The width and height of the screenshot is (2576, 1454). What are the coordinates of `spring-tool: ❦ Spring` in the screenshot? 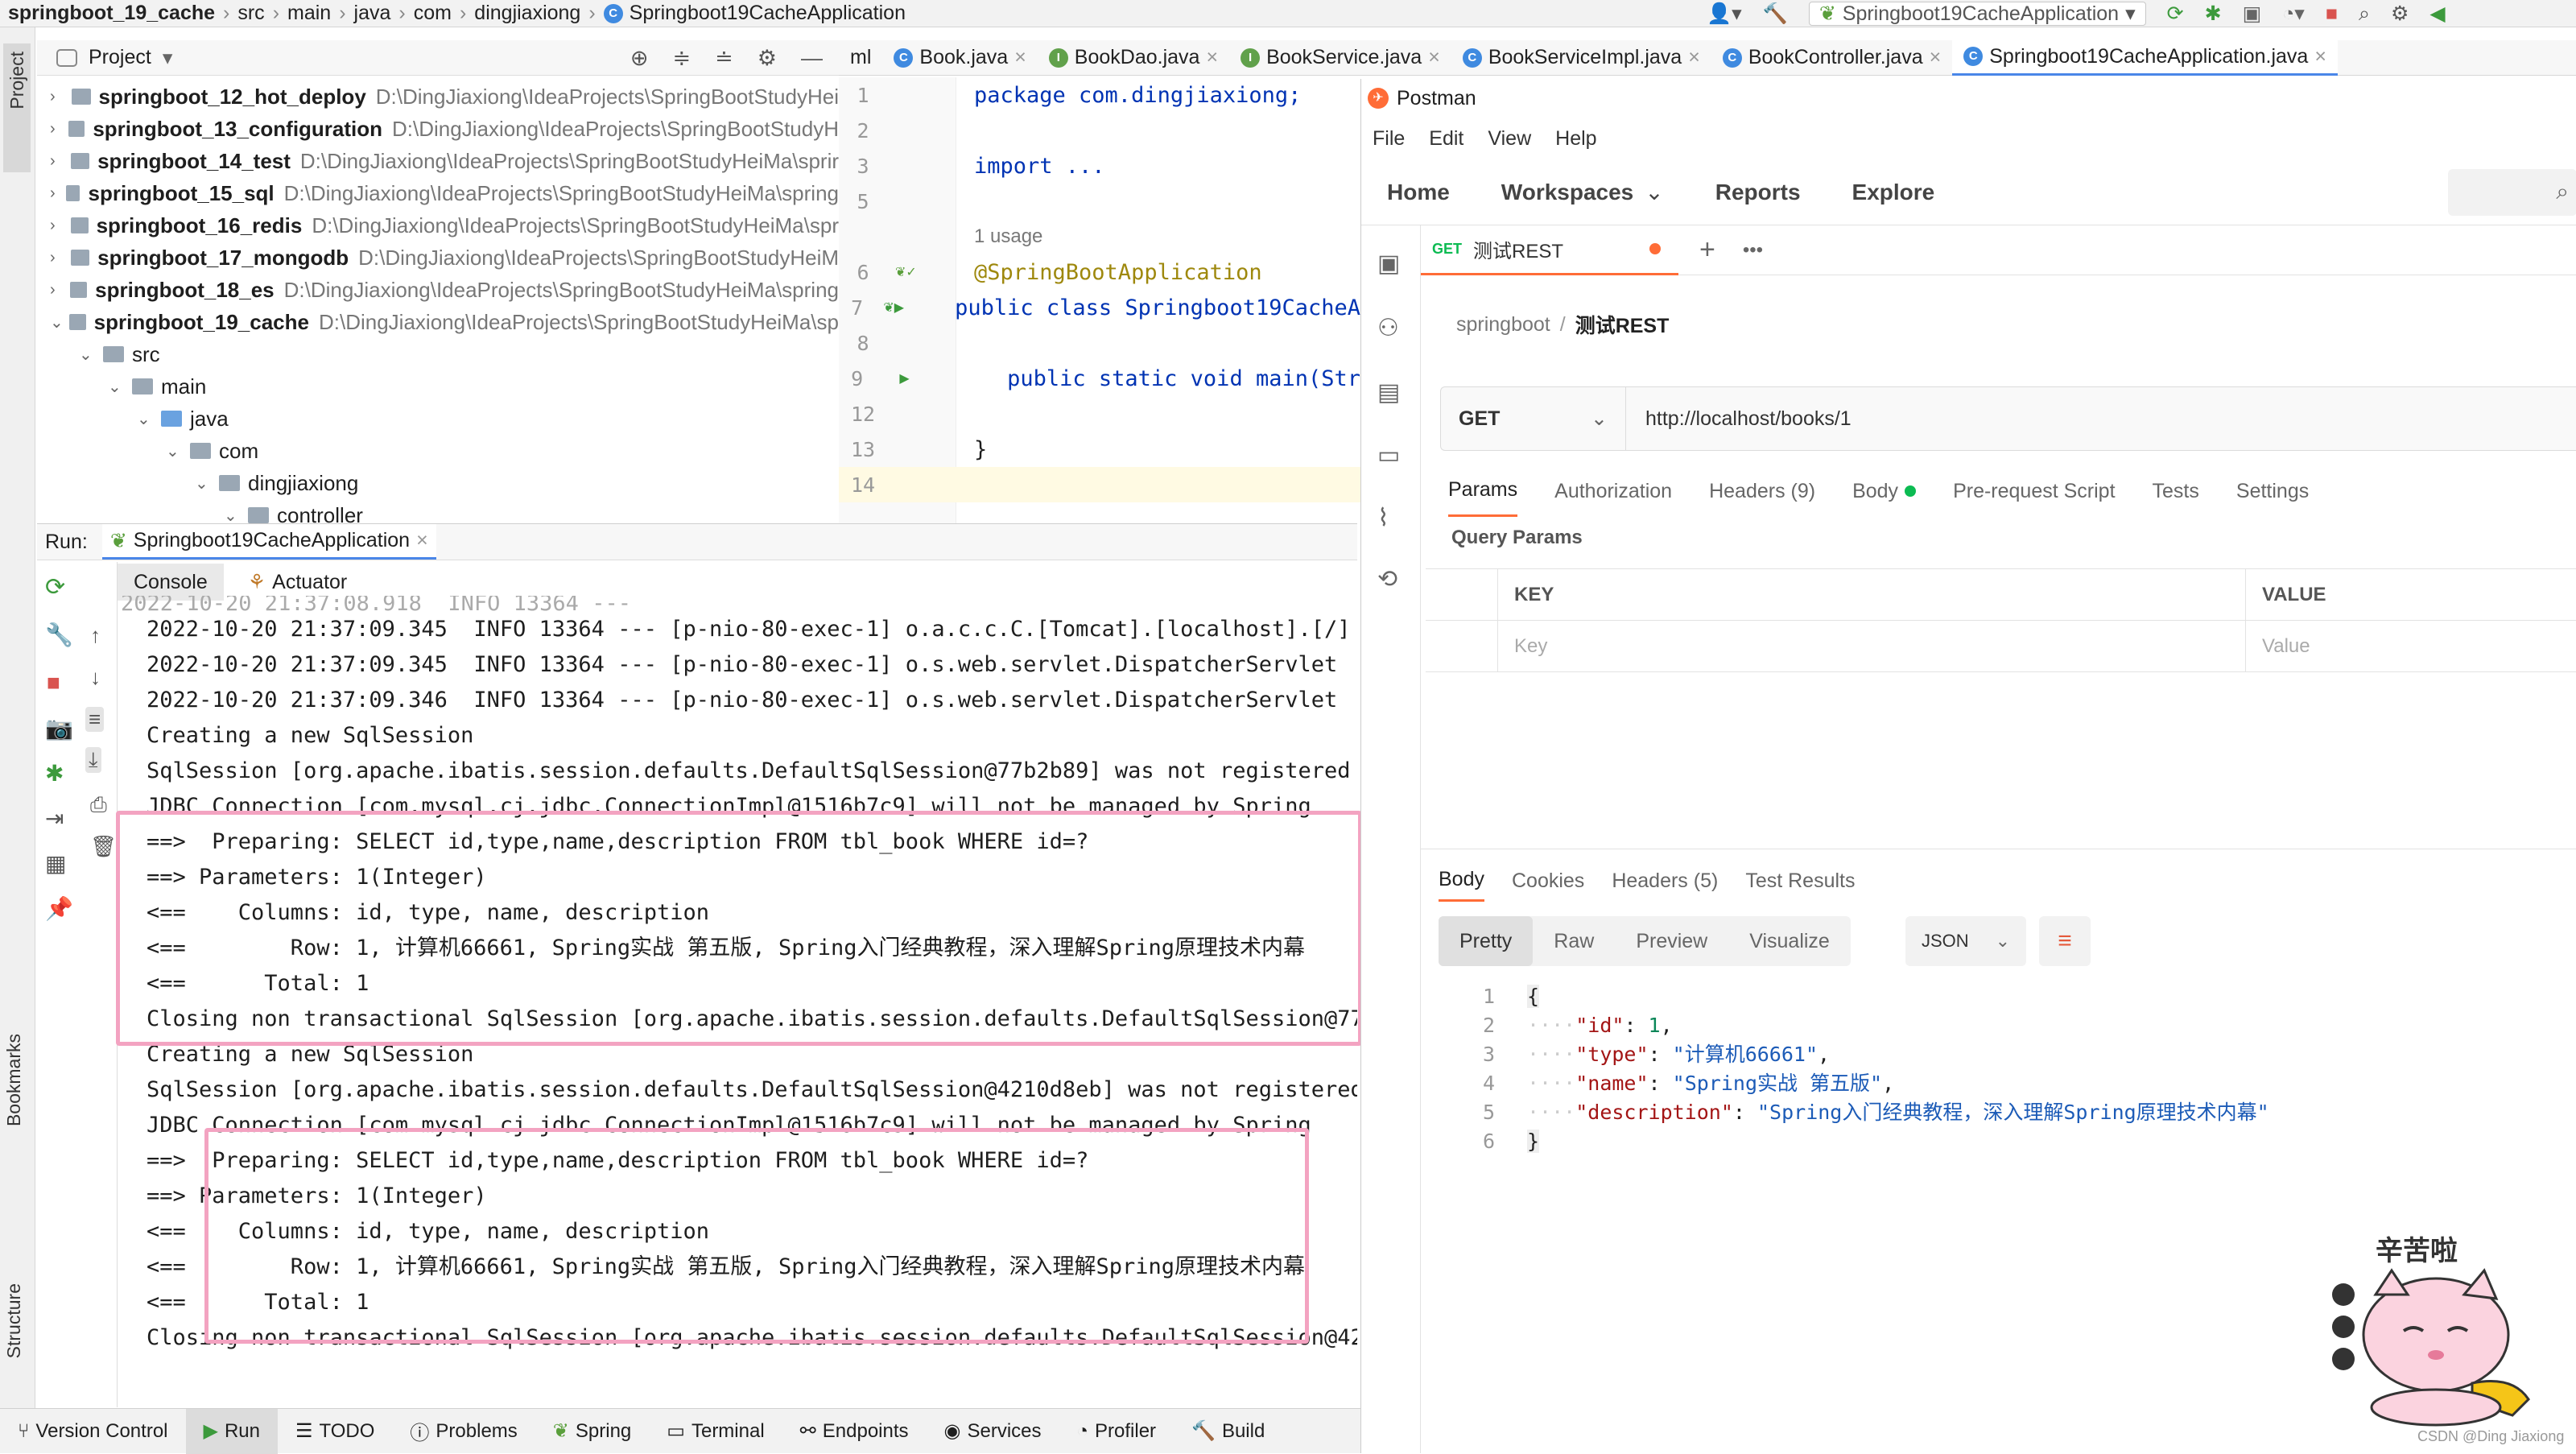 It's located at (592, 1431).